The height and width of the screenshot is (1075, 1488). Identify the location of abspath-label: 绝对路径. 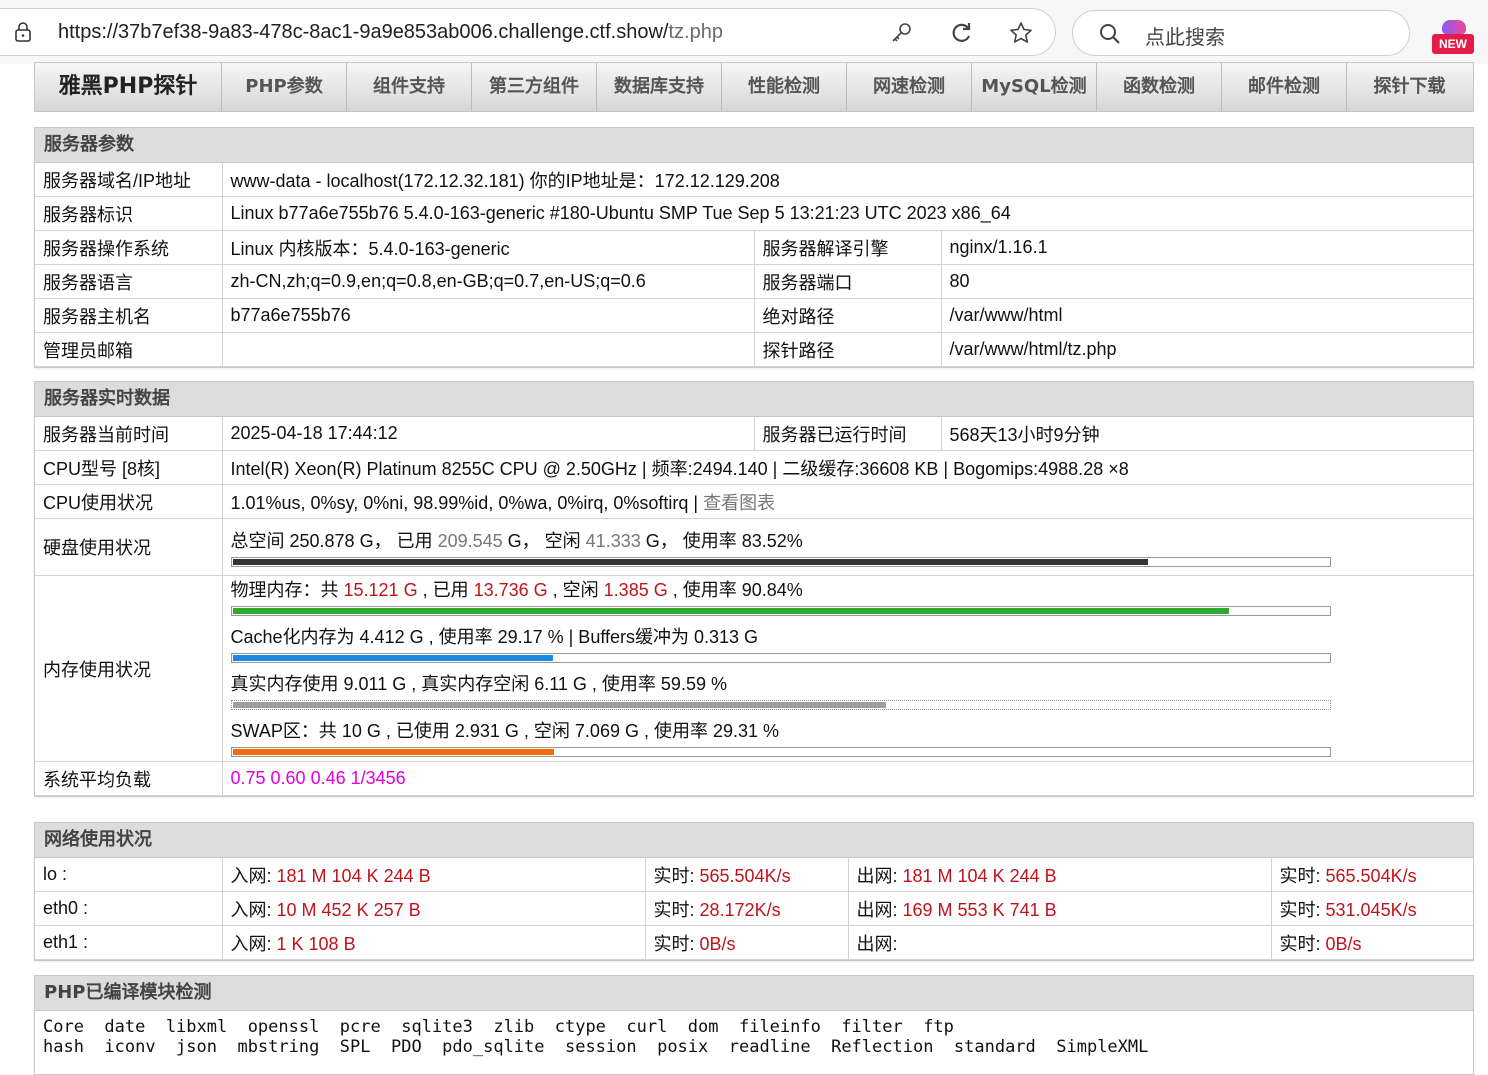
(847, 315).